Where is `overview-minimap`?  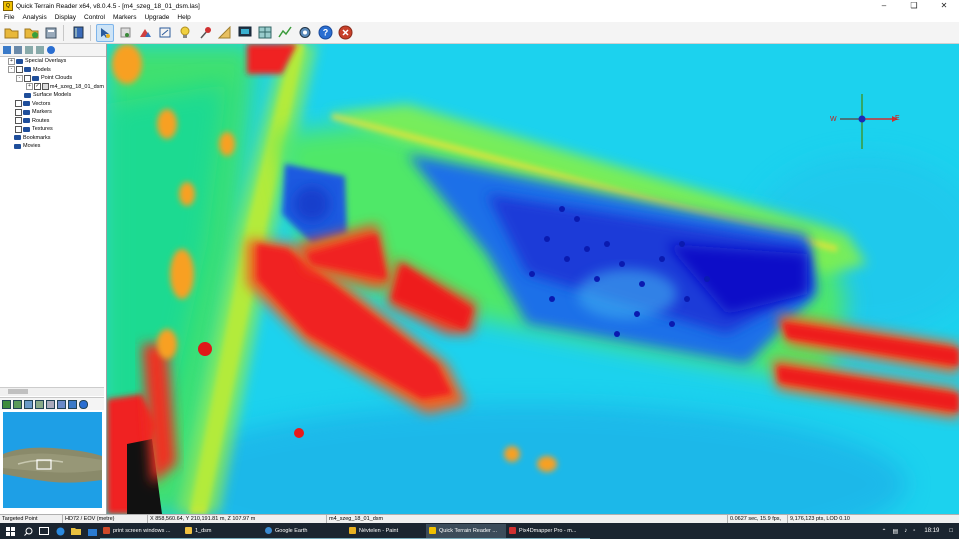 overview-minimap is located at coordinates (52, 460).